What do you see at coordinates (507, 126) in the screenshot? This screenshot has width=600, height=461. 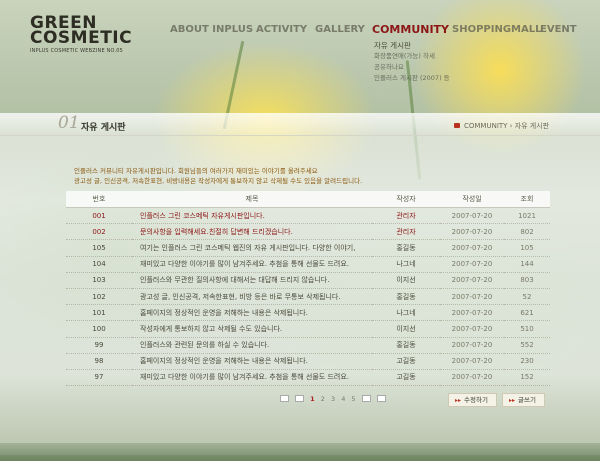 I see `breadcrumb-text: COMMUNITY › 자유 게시판` at bounding box center [507, 126].